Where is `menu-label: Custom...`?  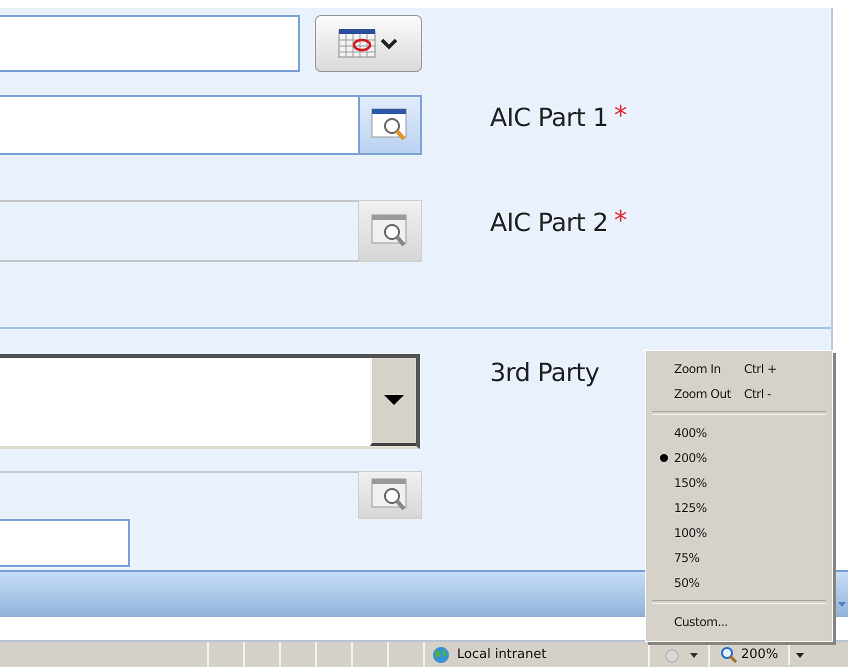
menu-label: Custom... is located at coordinates (701, 621).